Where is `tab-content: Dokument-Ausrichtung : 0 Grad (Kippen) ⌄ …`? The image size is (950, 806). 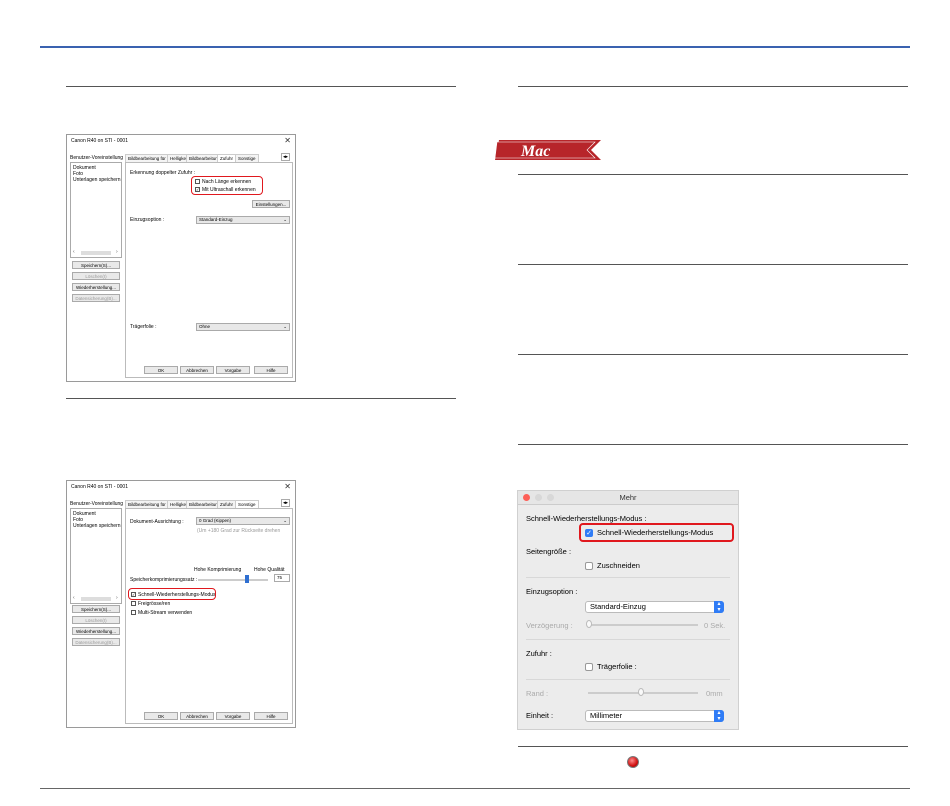
tab-content: Dokument-Ausrichtung : 0 Grad (Kippen) ⌄ … is located at coordinates (209, 616).